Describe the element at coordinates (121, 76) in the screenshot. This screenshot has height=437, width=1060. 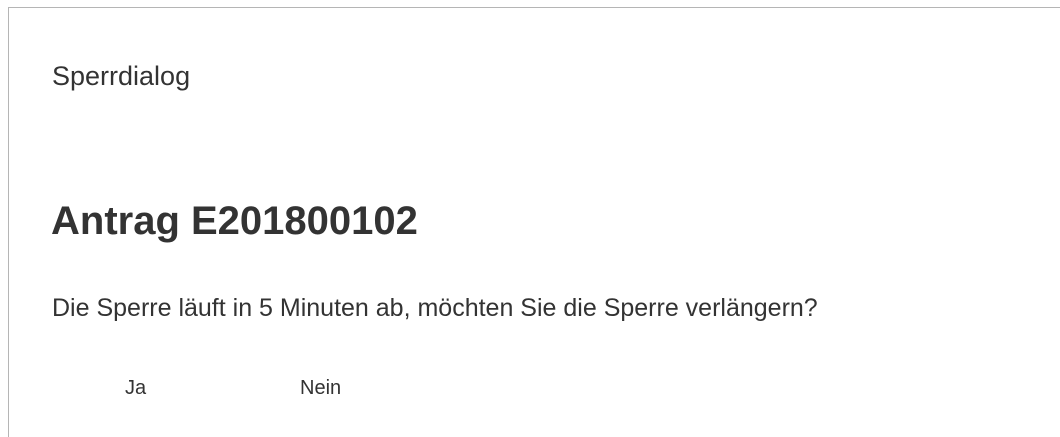
I see `dialog-title: Sperrdialog` at that location.